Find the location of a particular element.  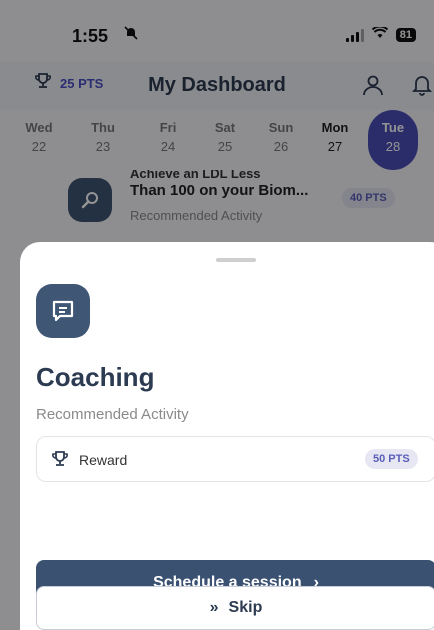

reward-label: Reward is located at coordinates (103, 460).